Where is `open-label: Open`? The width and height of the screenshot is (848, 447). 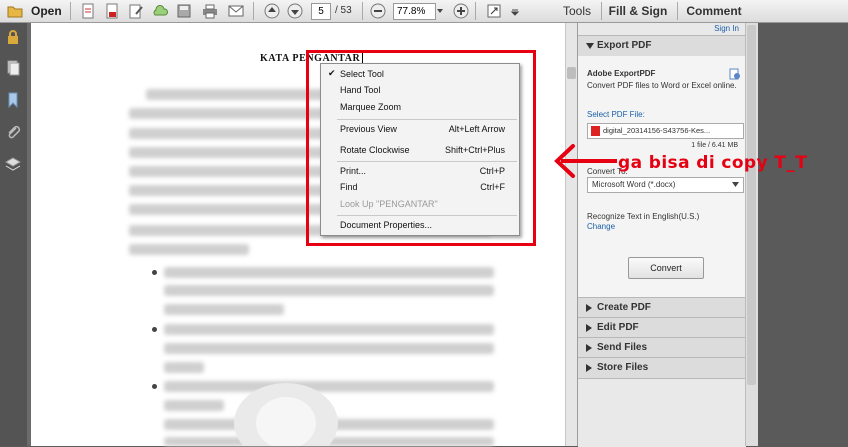
open-label: Open is located at coordinates (46, 11).